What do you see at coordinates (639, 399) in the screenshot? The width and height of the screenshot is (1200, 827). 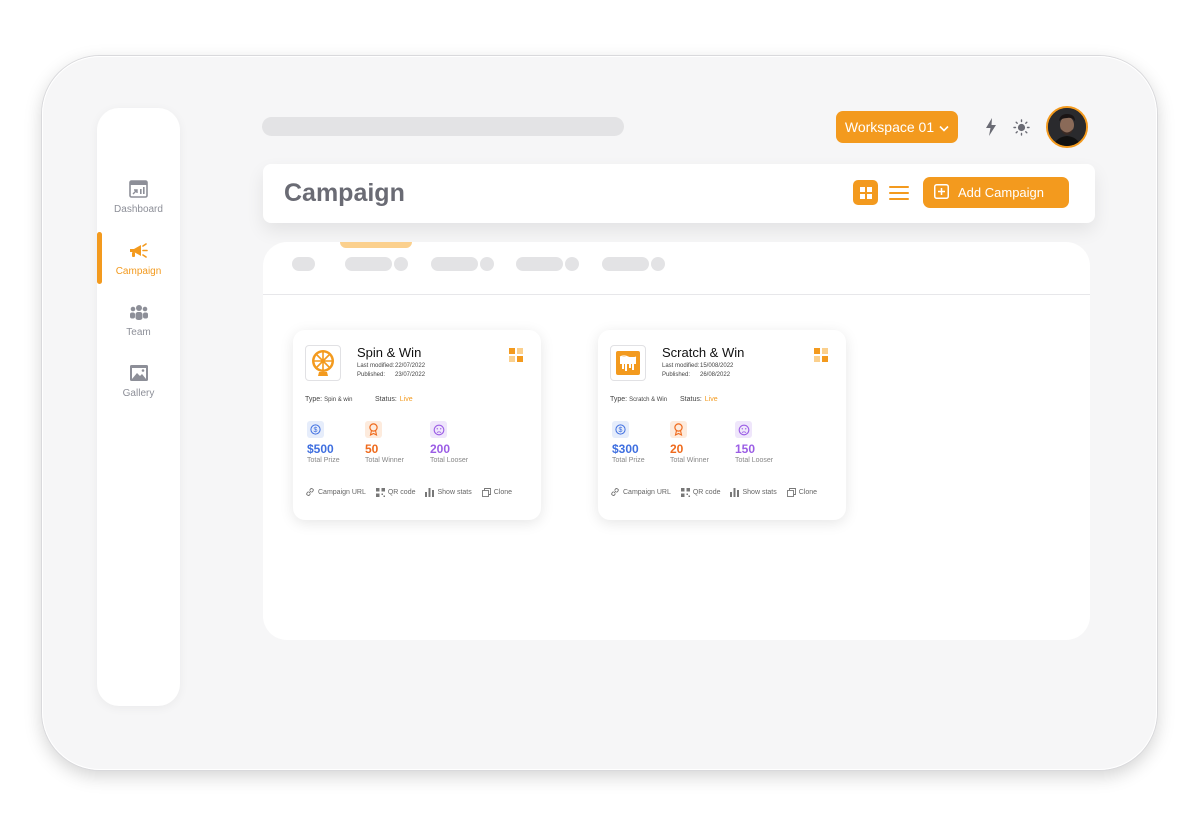 I see `campaign-type: Type: Scratch & Win` at bounding box center [639, 399].